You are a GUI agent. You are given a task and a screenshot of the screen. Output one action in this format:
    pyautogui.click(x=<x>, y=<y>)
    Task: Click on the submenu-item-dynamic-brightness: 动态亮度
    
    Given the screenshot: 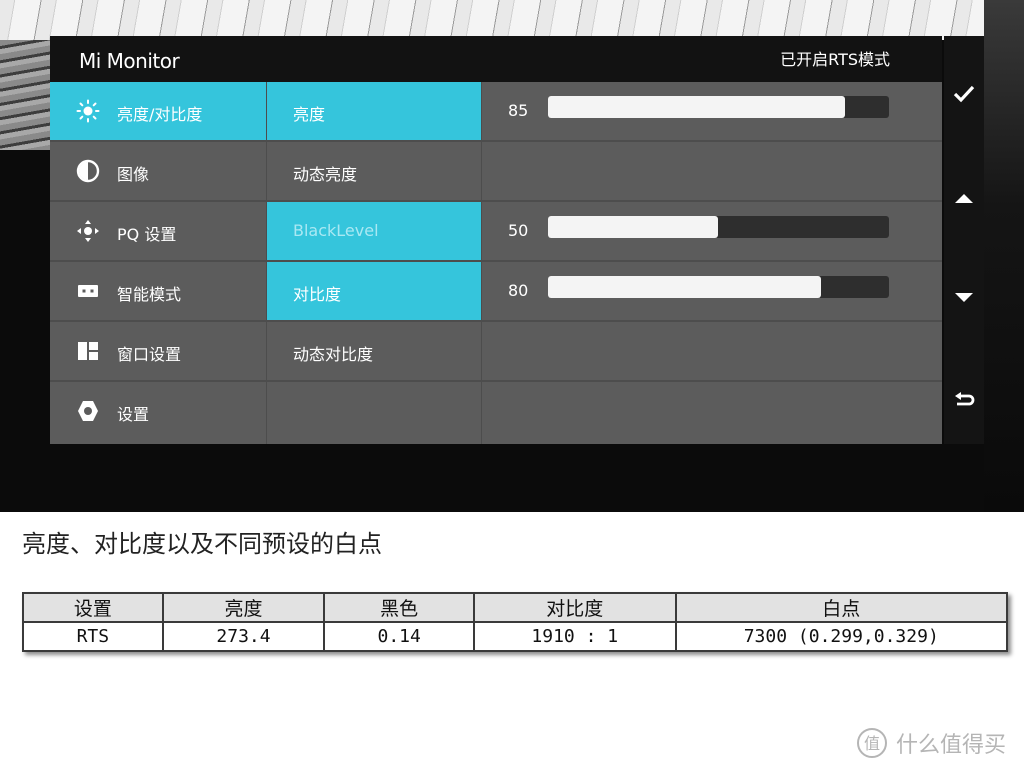 What is the action you would take?
    pyautogui.click(x=374, y=171)
    